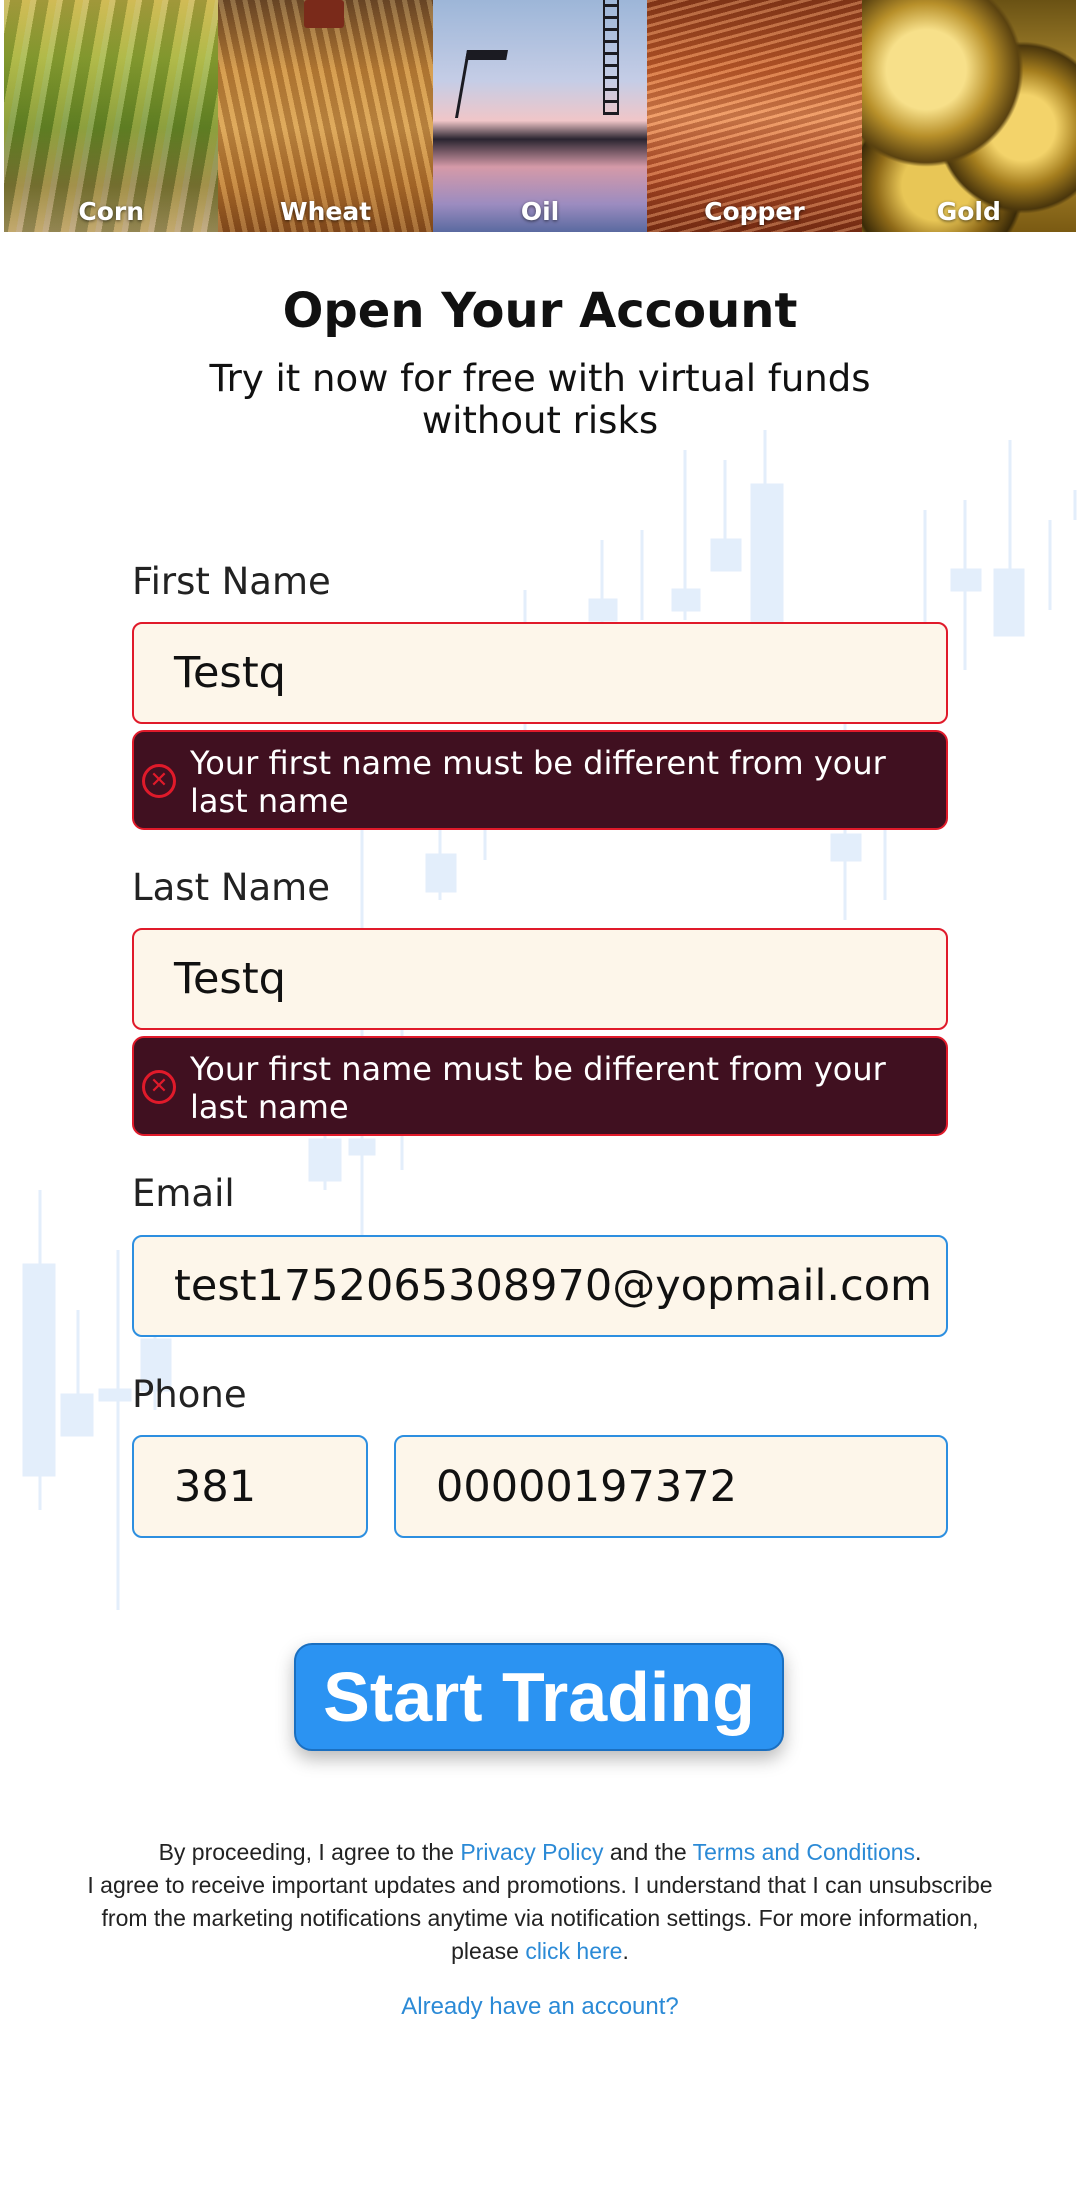 This screenshot has height=2186, width=1080. Describe the element at coordinates (230, 979) in the screenshot. I see `last-name-value: Testq` at that location.